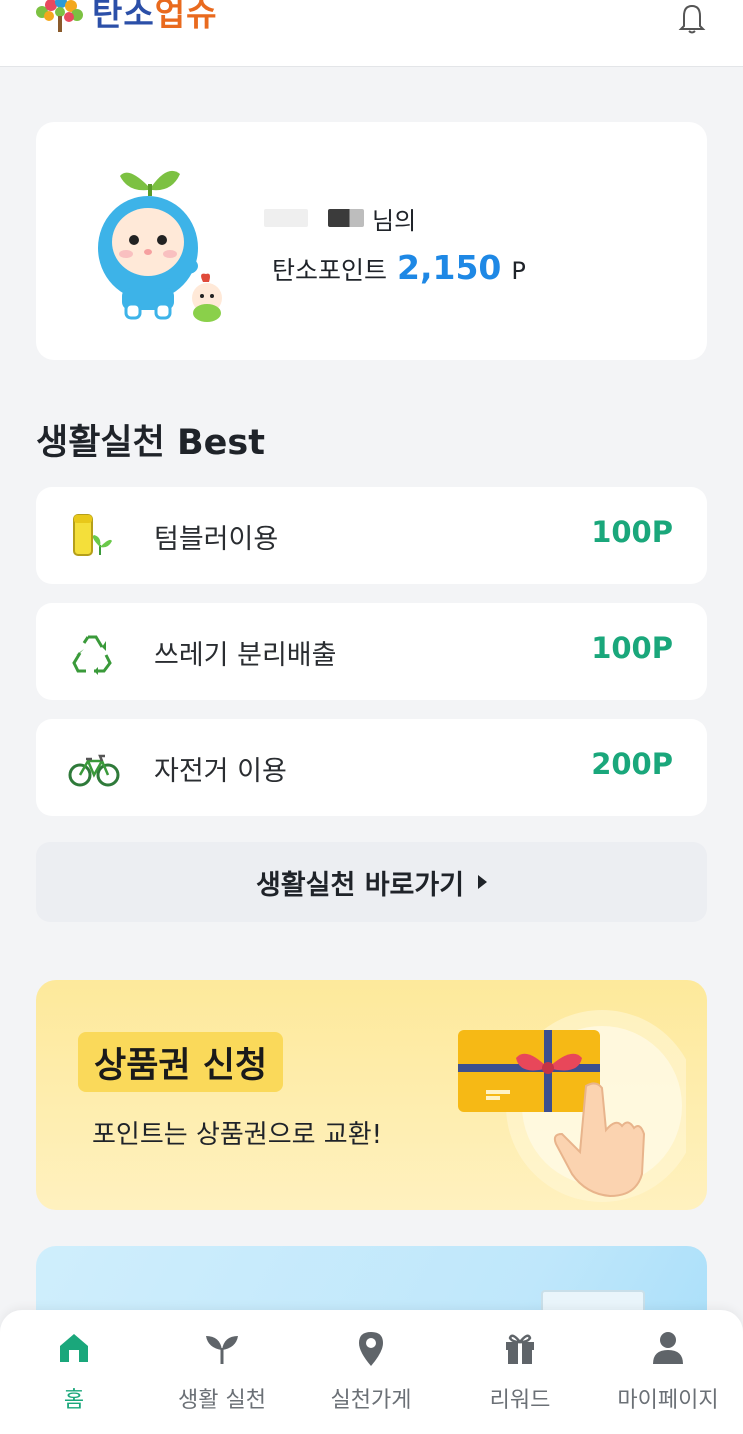 This screenshot has width=743, height=1434. Describe the element at coordinates (371, 1095) in the screenshot. I see `gift-certificate-banner: 상품권 신청 포인트는 상품권으로 교환!` at that location.